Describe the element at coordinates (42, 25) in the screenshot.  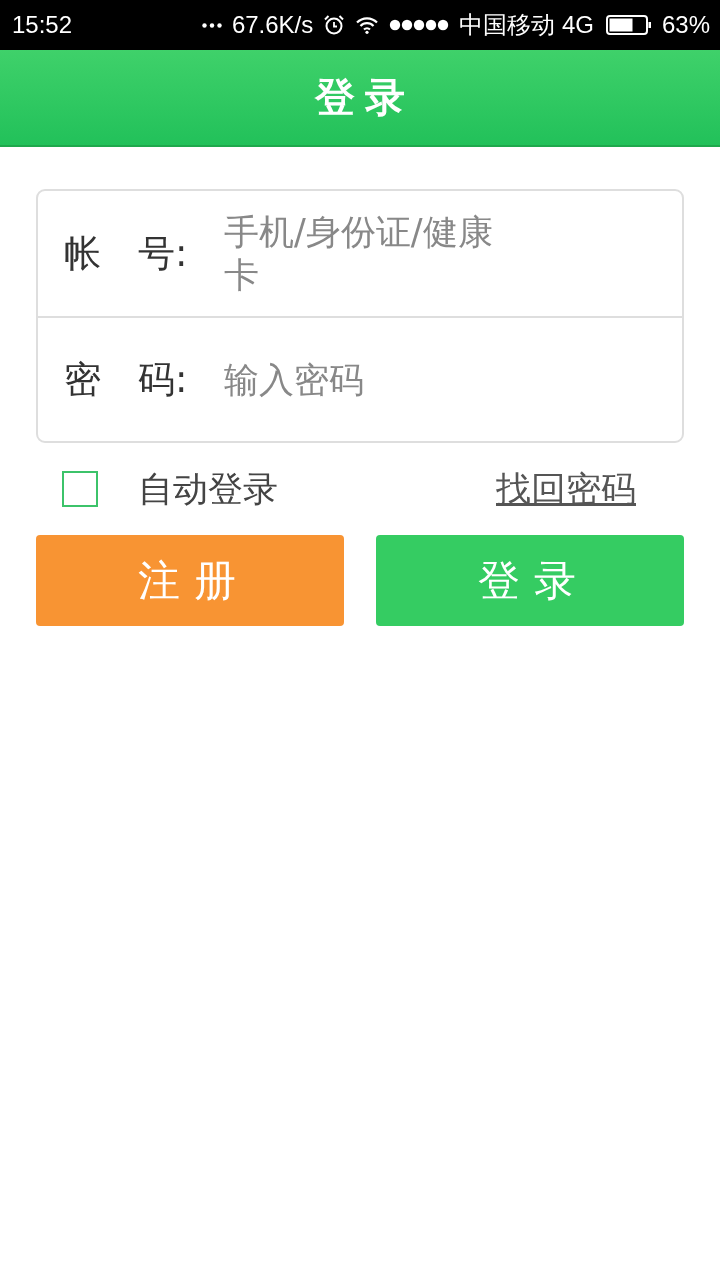
I see `status-time: 15:52` at that location.